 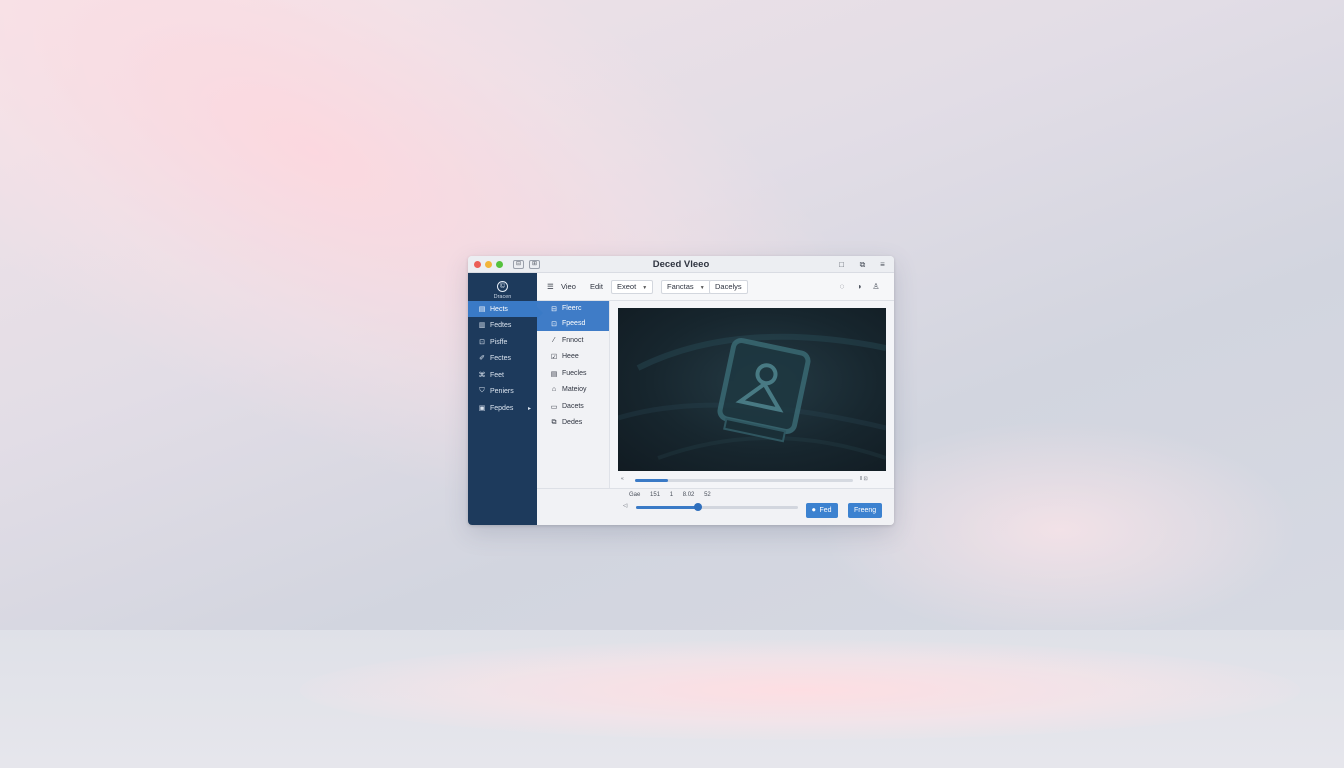 I want to click on timecode-row: Gae 151 1 8.02 52, so click(x=674, y=495).